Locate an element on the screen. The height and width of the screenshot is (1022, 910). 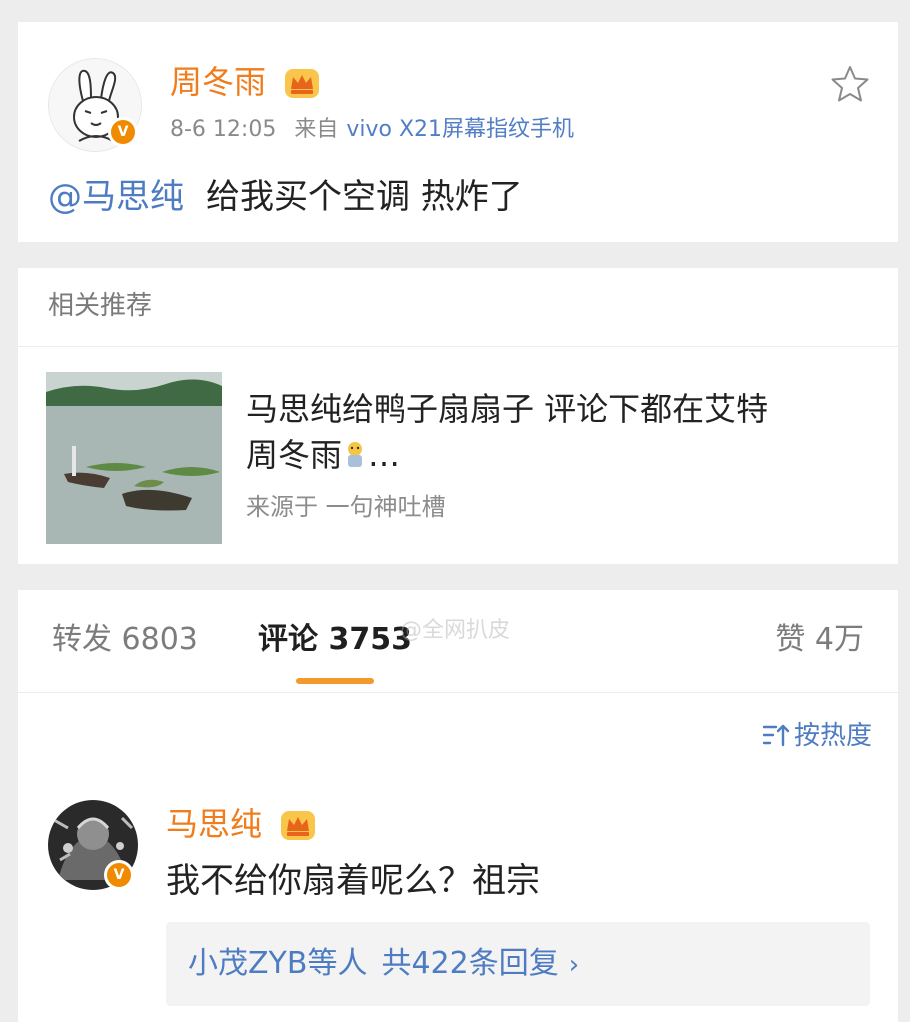
post-time: 8-6 12:05 is located at coordinates (223, 129).